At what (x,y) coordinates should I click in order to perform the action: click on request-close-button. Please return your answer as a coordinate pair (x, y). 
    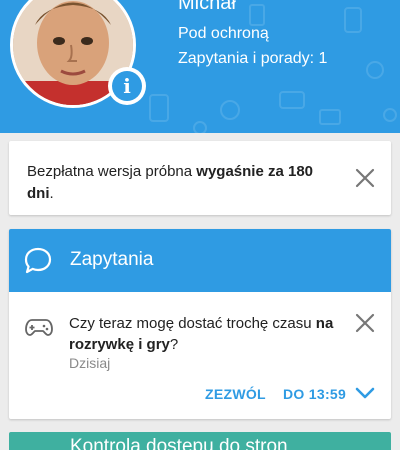
    Looking at the image, I should click on (365, 323).